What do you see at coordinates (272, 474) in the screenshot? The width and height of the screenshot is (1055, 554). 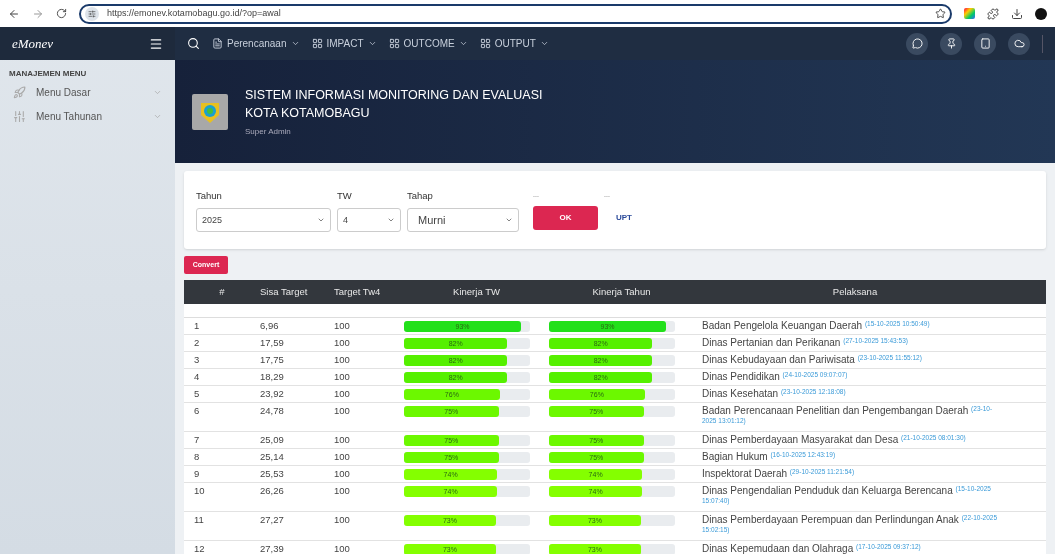 I see `table-cell-text: 25,53` at bounding box center [272, 474].